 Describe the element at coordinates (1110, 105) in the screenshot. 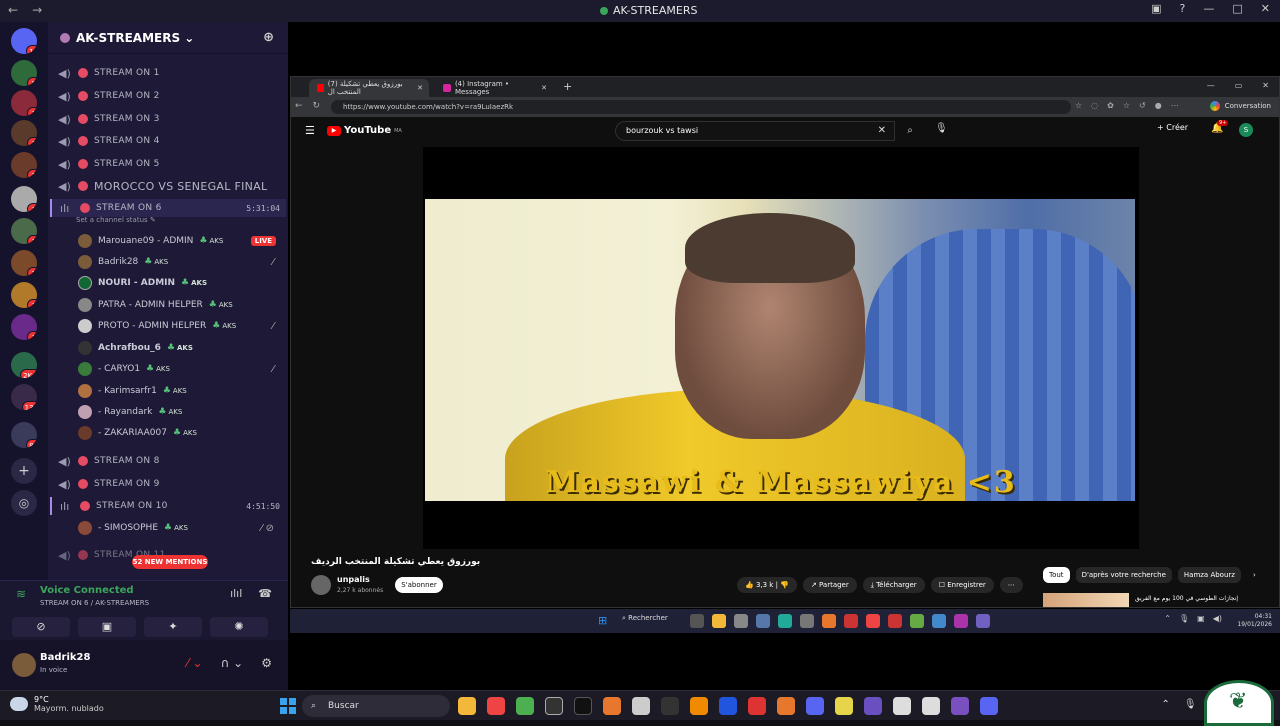

I see `extension-icon: ✿` at that location.